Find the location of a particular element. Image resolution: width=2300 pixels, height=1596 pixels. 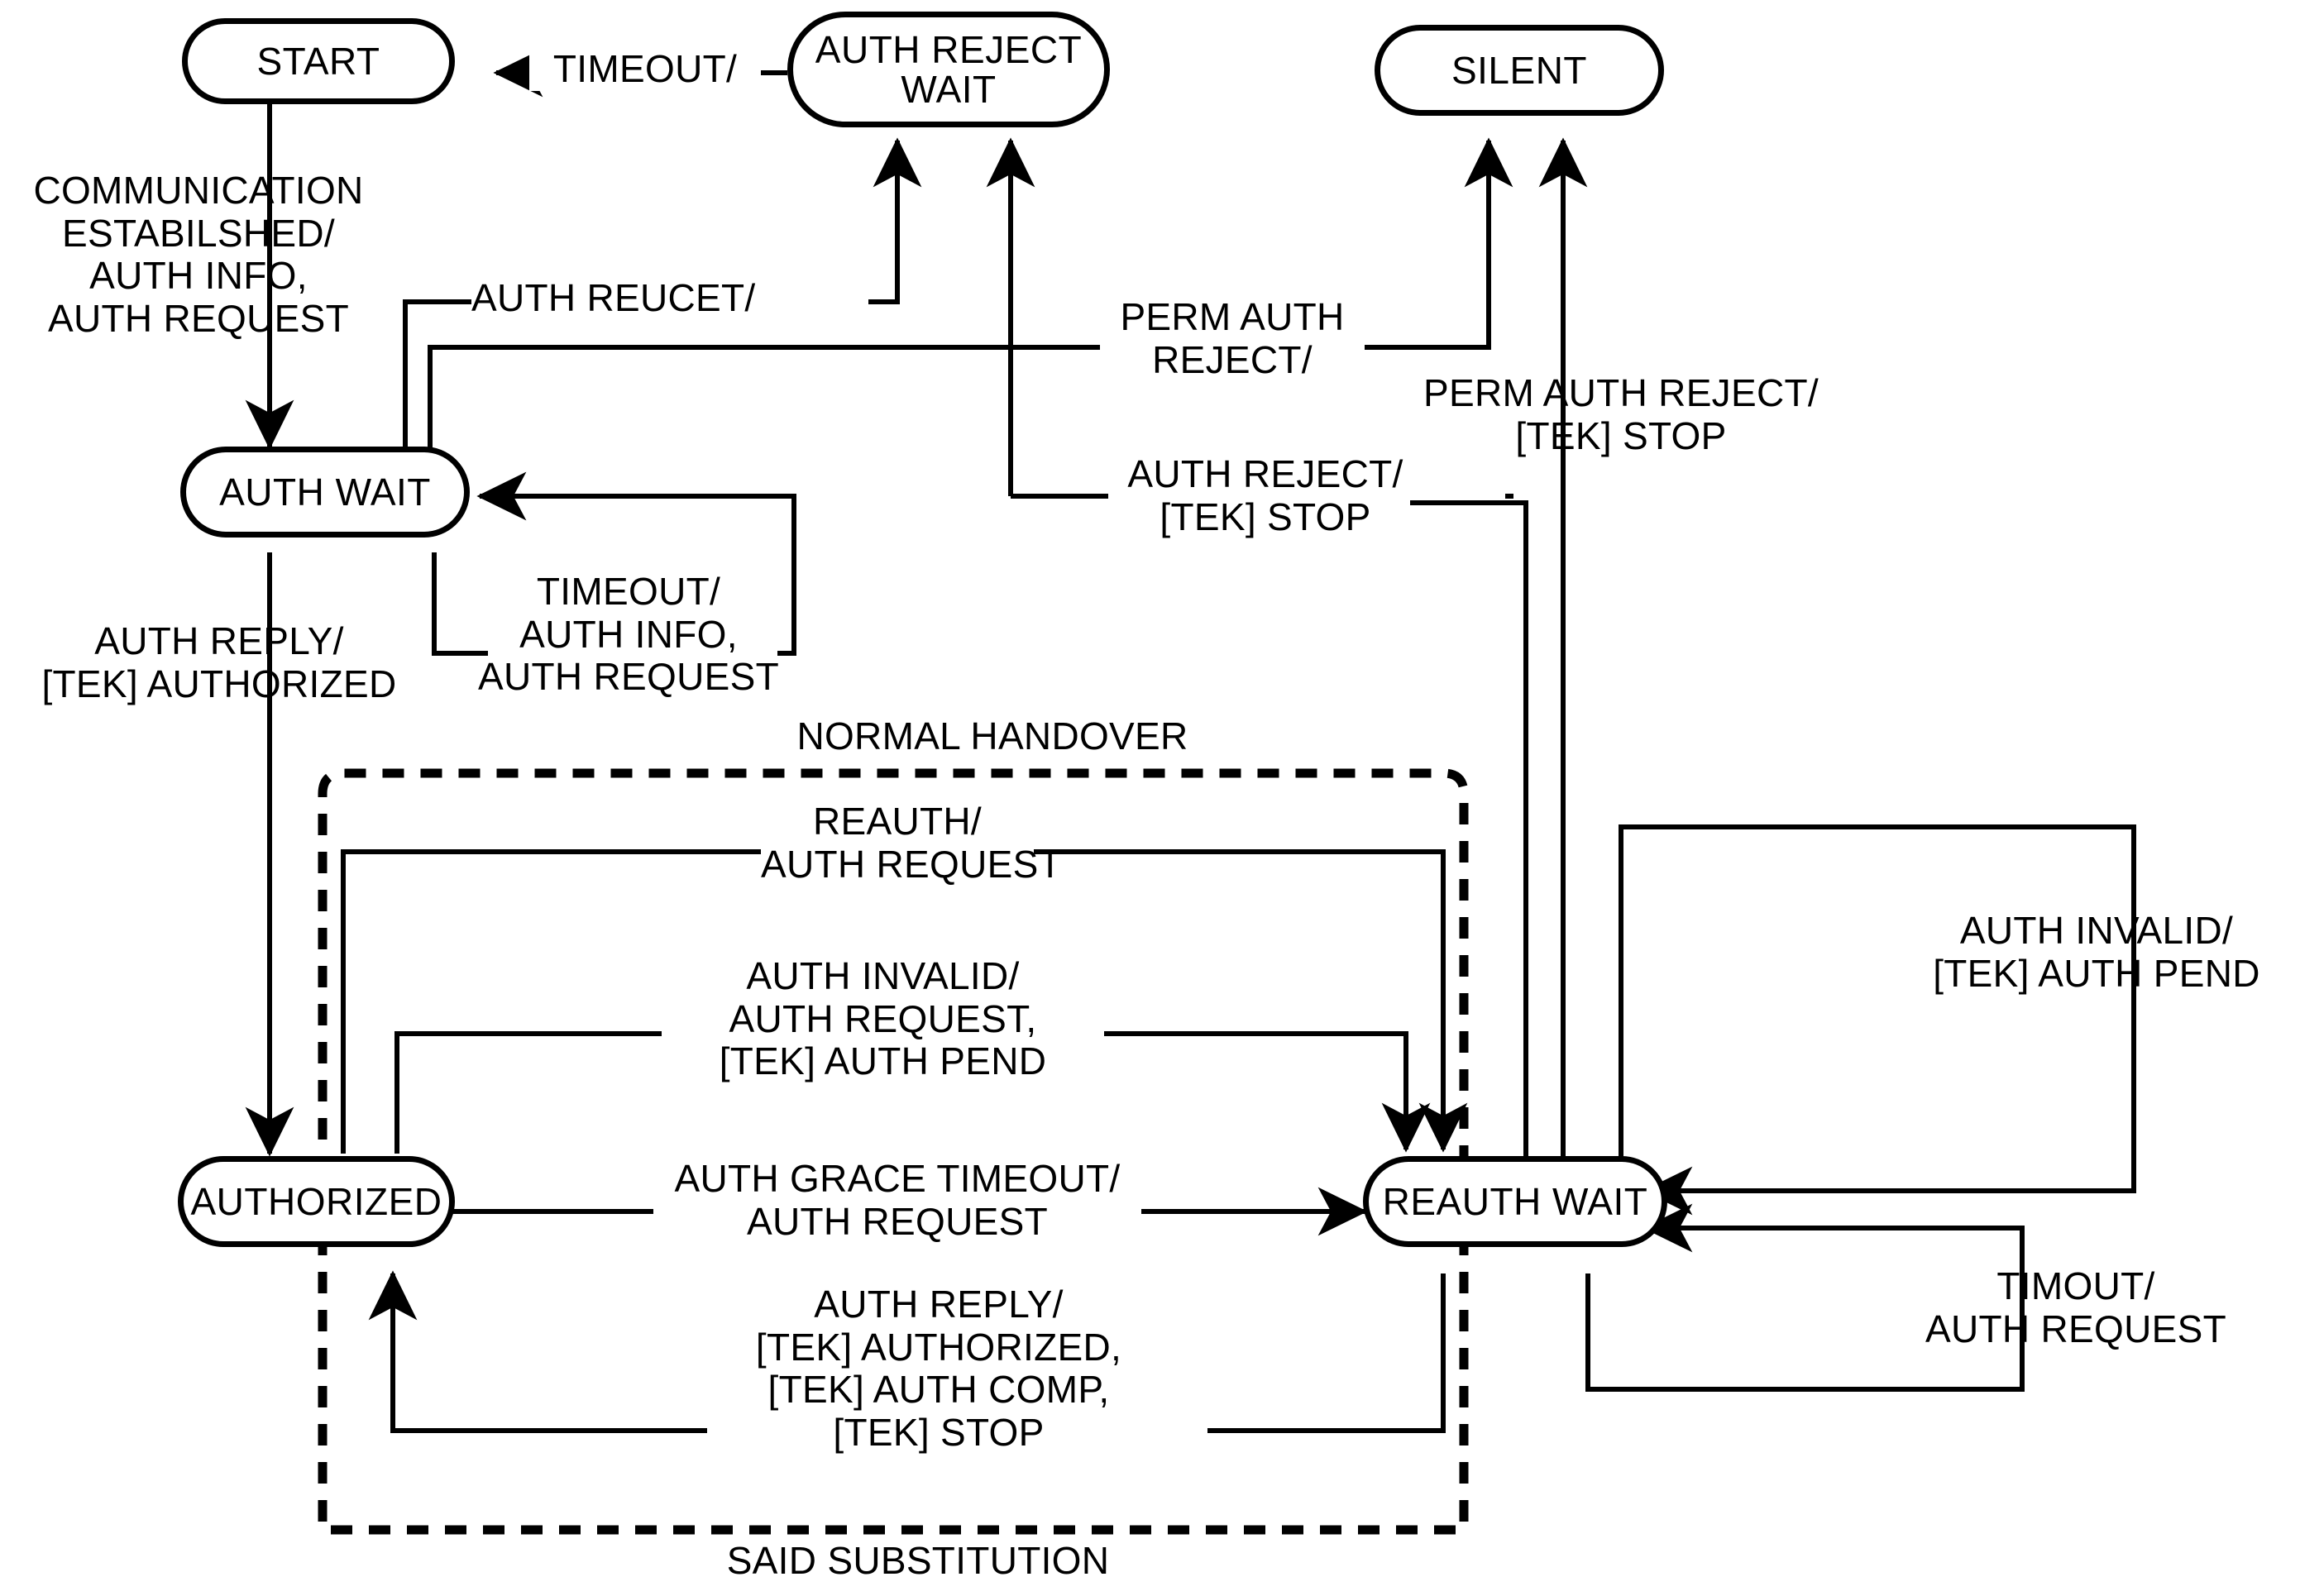

state-auth-wait-label: AUTH WAIT is located at coordinates (325, 492).